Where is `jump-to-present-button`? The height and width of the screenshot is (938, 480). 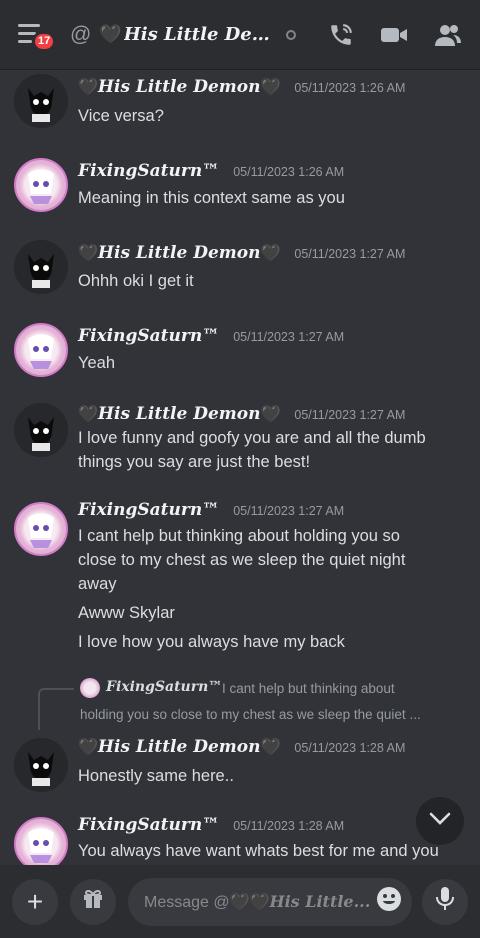
jump-to-present-button is located at coordinates (440, 821).